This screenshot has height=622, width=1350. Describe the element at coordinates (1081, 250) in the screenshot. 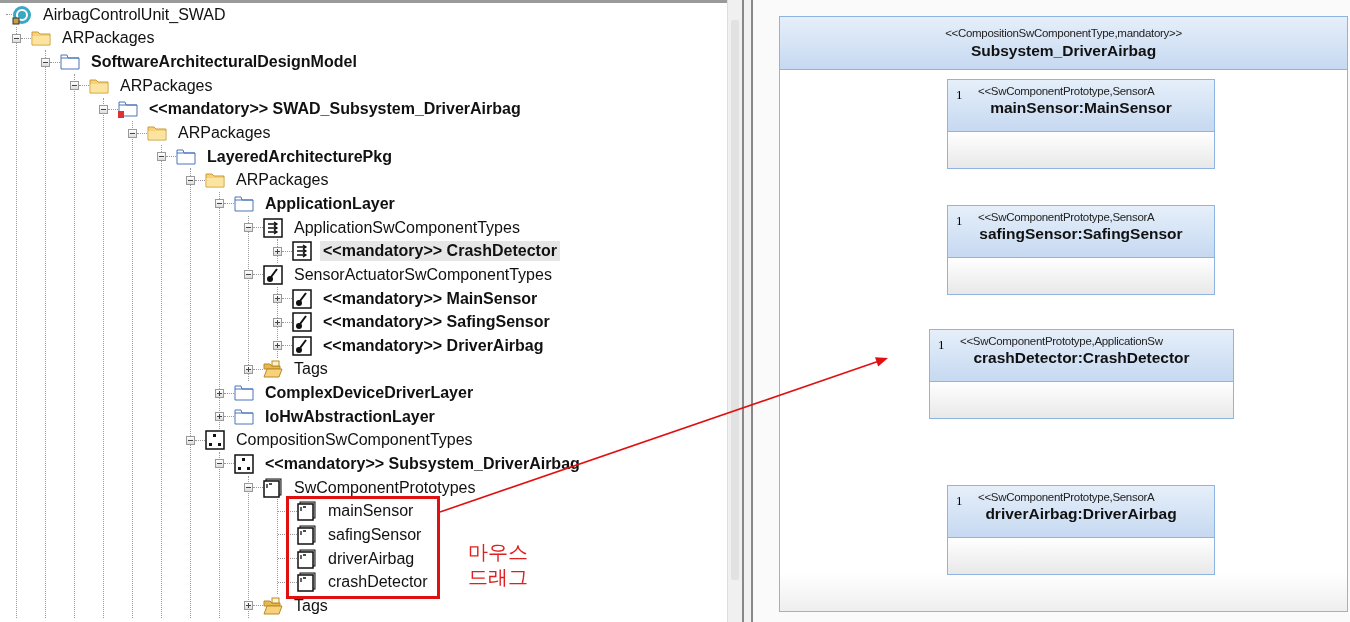

I see `component-prototype-block: 1 <<SwComponentPrototype,SensorA safingSensor:SafingSensor` at that location.